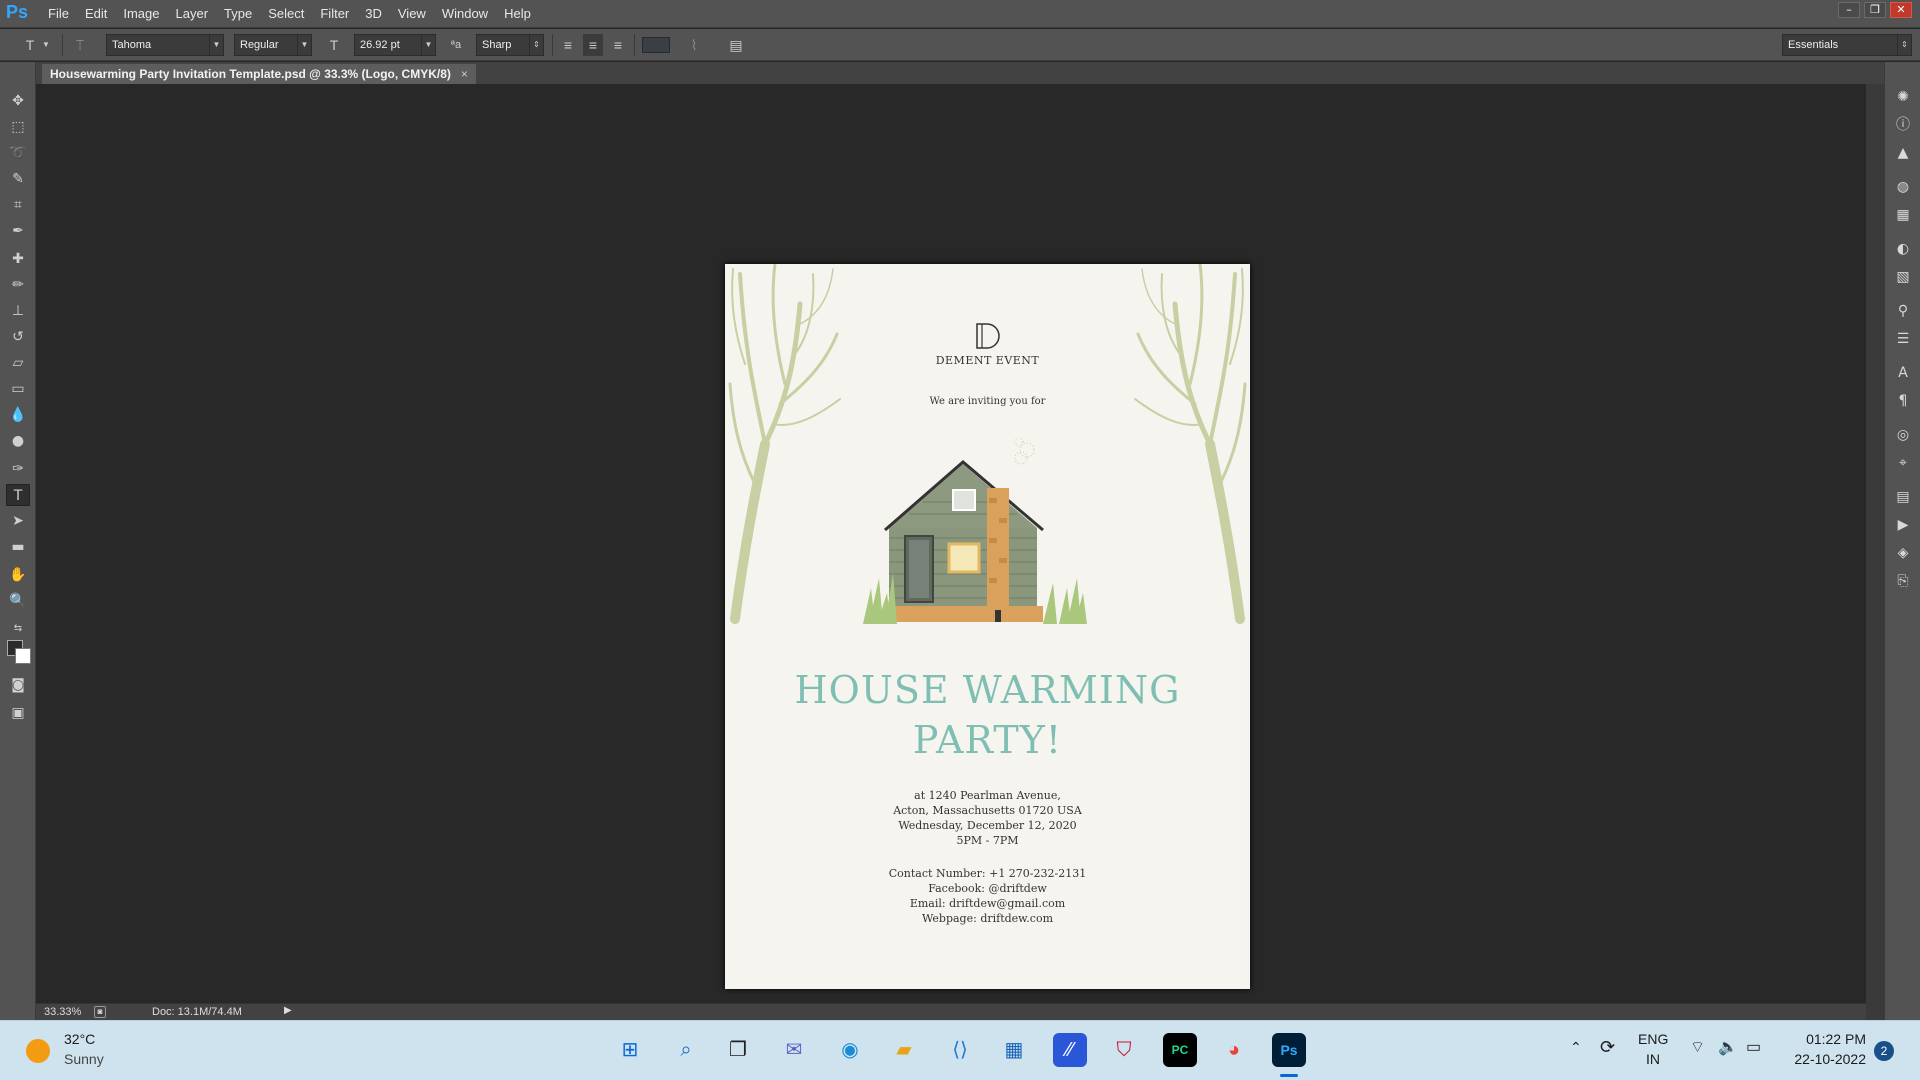 This screenshot has height=1080, width=1920. What do you see at coordinates (18, 521) in the screenshot?
I see `path-selection-tool-icon: ➤` at bounding box center [18, 521].